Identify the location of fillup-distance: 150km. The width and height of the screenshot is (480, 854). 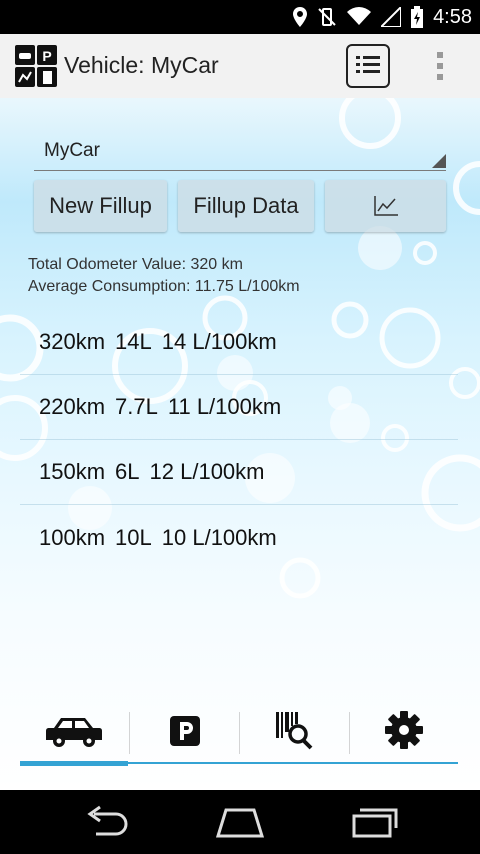
(72, 471).